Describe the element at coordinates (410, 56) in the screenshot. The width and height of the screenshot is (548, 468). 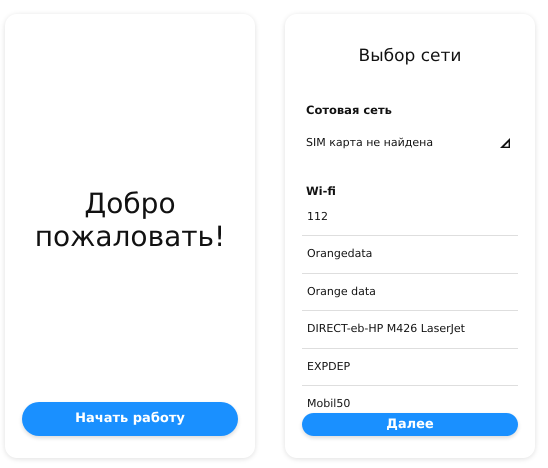
I see `screen-title: Выбор сети` at that location.